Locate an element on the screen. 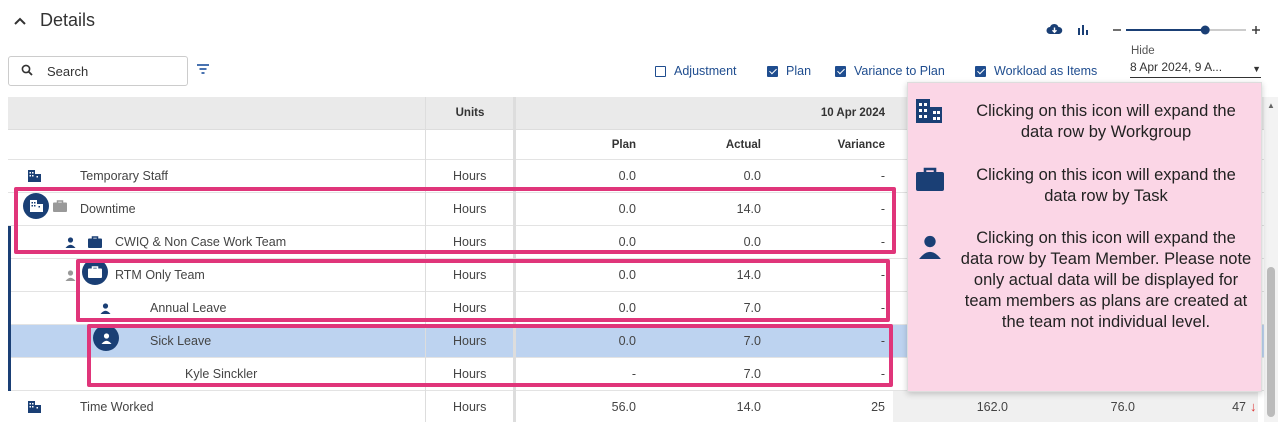 This screenshot has height=422, width=1278. search-icon is located at coordinates (27, 71).